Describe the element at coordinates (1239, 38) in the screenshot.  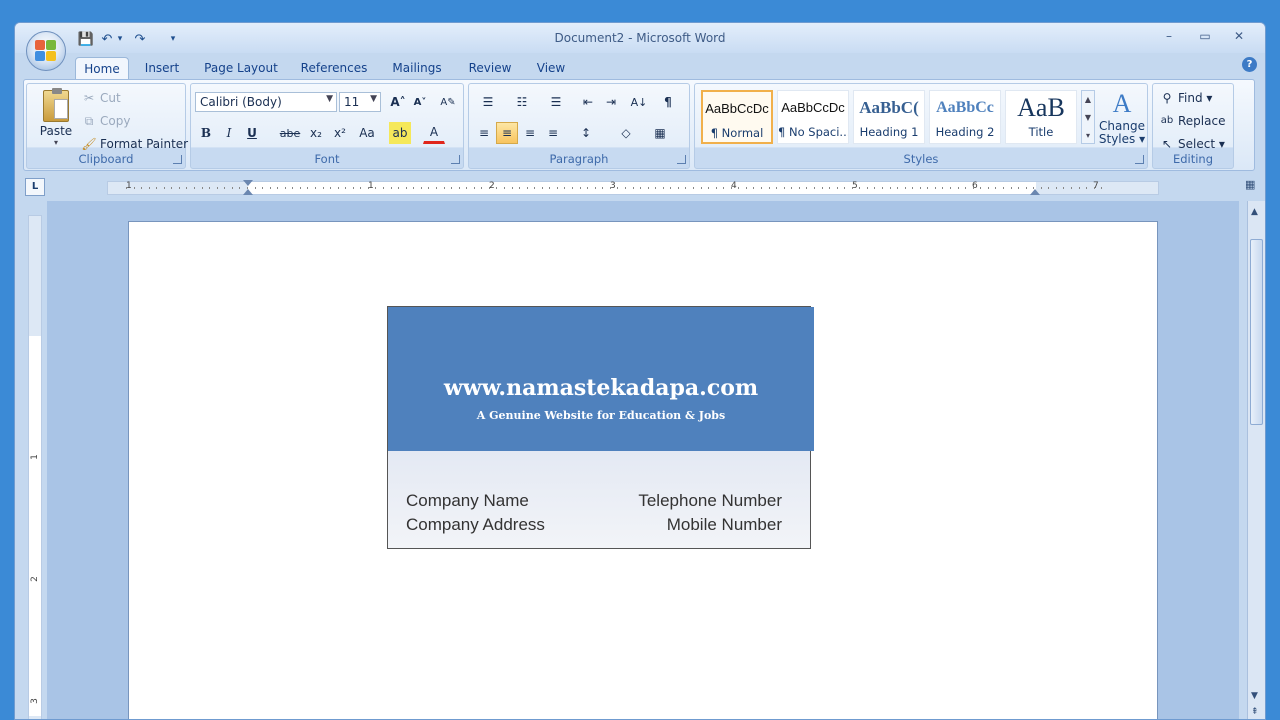
I see `close-button: ✕` at that location.